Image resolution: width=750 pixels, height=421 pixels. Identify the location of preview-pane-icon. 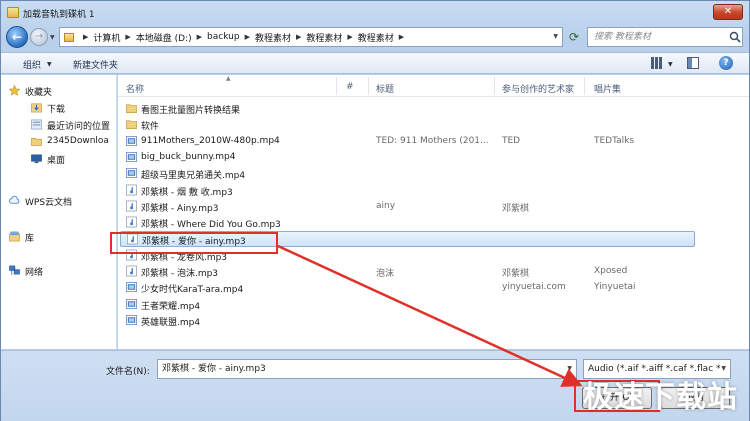
(693, 63).